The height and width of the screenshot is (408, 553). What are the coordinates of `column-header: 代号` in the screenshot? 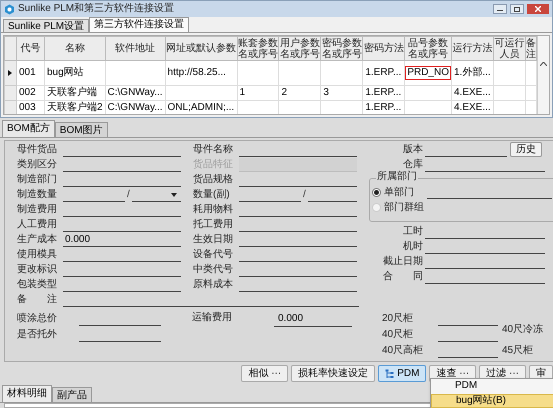 It's located at (30, 48).